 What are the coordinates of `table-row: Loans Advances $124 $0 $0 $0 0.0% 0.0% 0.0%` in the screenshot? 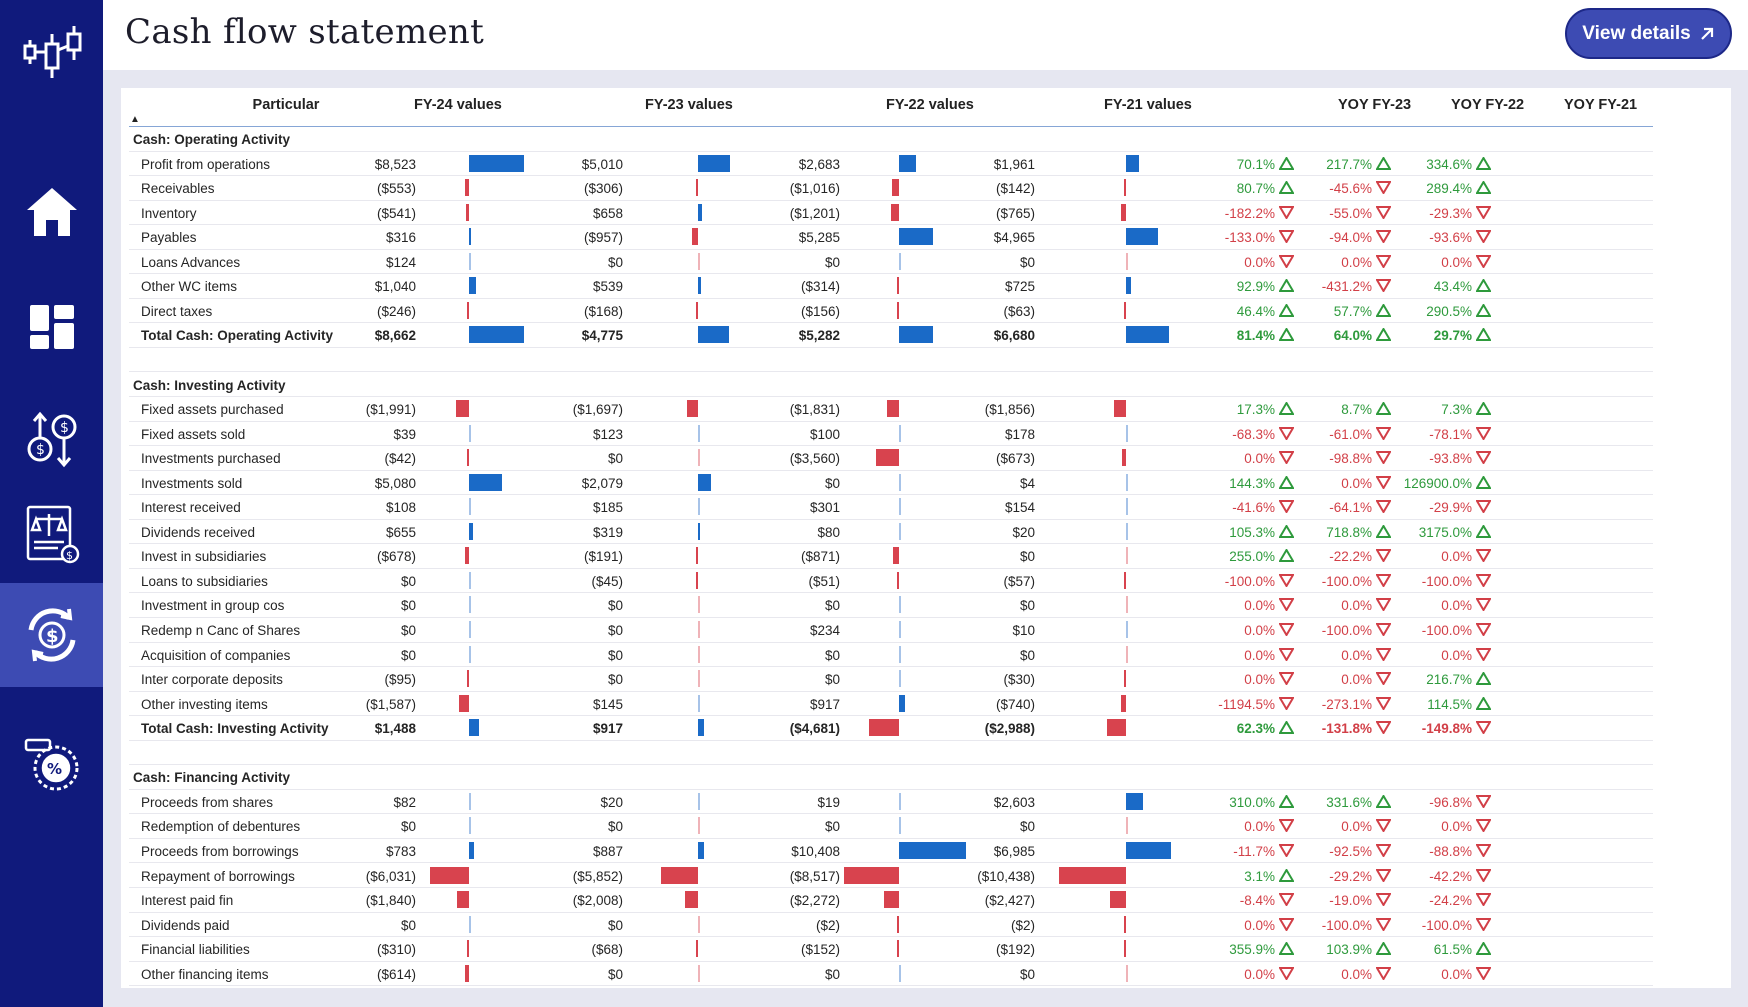 It's located at (891, 262).